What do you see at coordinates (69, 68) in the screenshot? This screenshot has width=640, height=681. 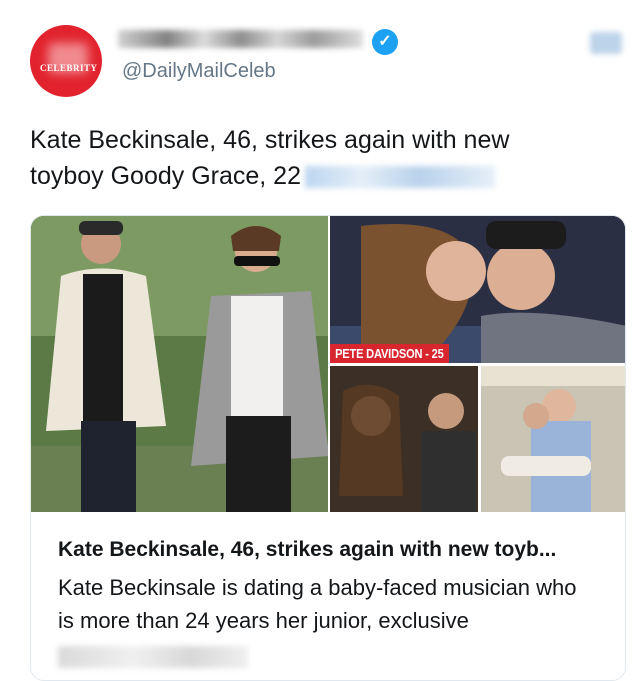 I see `avatar-label: CELEBRITY` at bounding box center [69, 68].